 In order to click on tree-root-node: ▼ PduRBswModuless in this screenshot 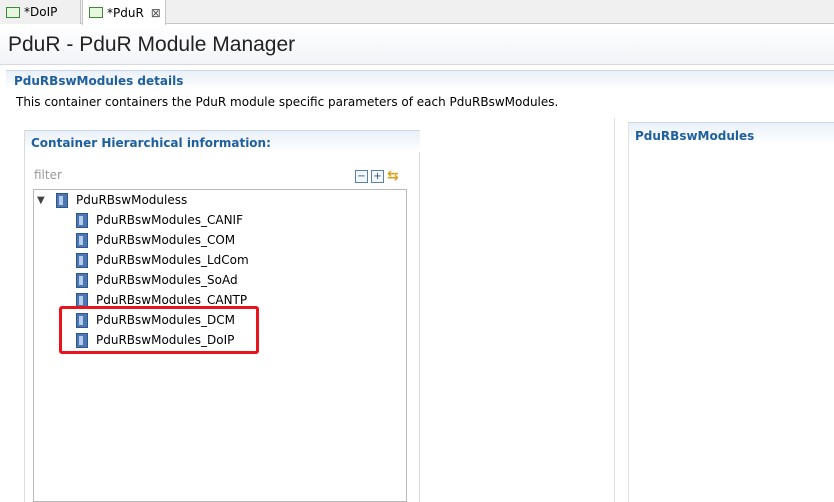, I will do `click(112, 200)`.